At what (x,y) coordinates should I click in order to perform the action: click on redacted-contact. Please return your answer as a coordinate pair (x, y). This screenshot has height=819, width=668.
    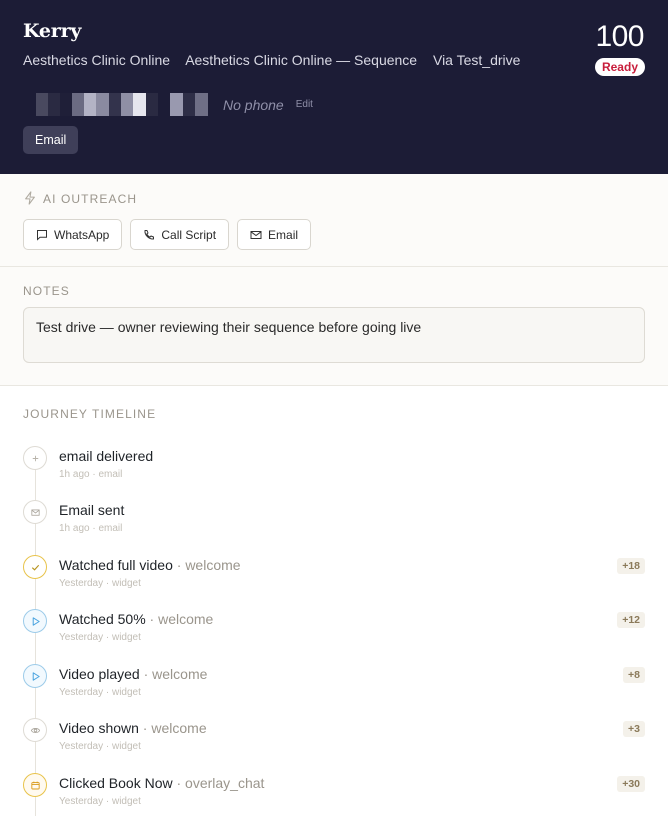
    Looking at the image, I should click on (118, 104).